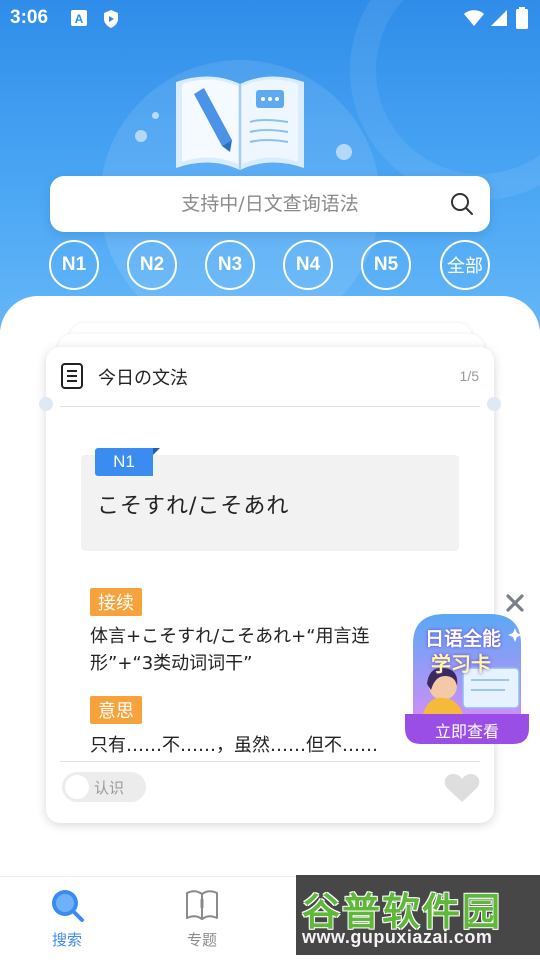 Image resolution: width=540 pixels, height=960 pixels. Describe the element at coordinates (193, 506) in the screenshot. I see `grammar-pattern: こそすれ/こそあれ` at that location.